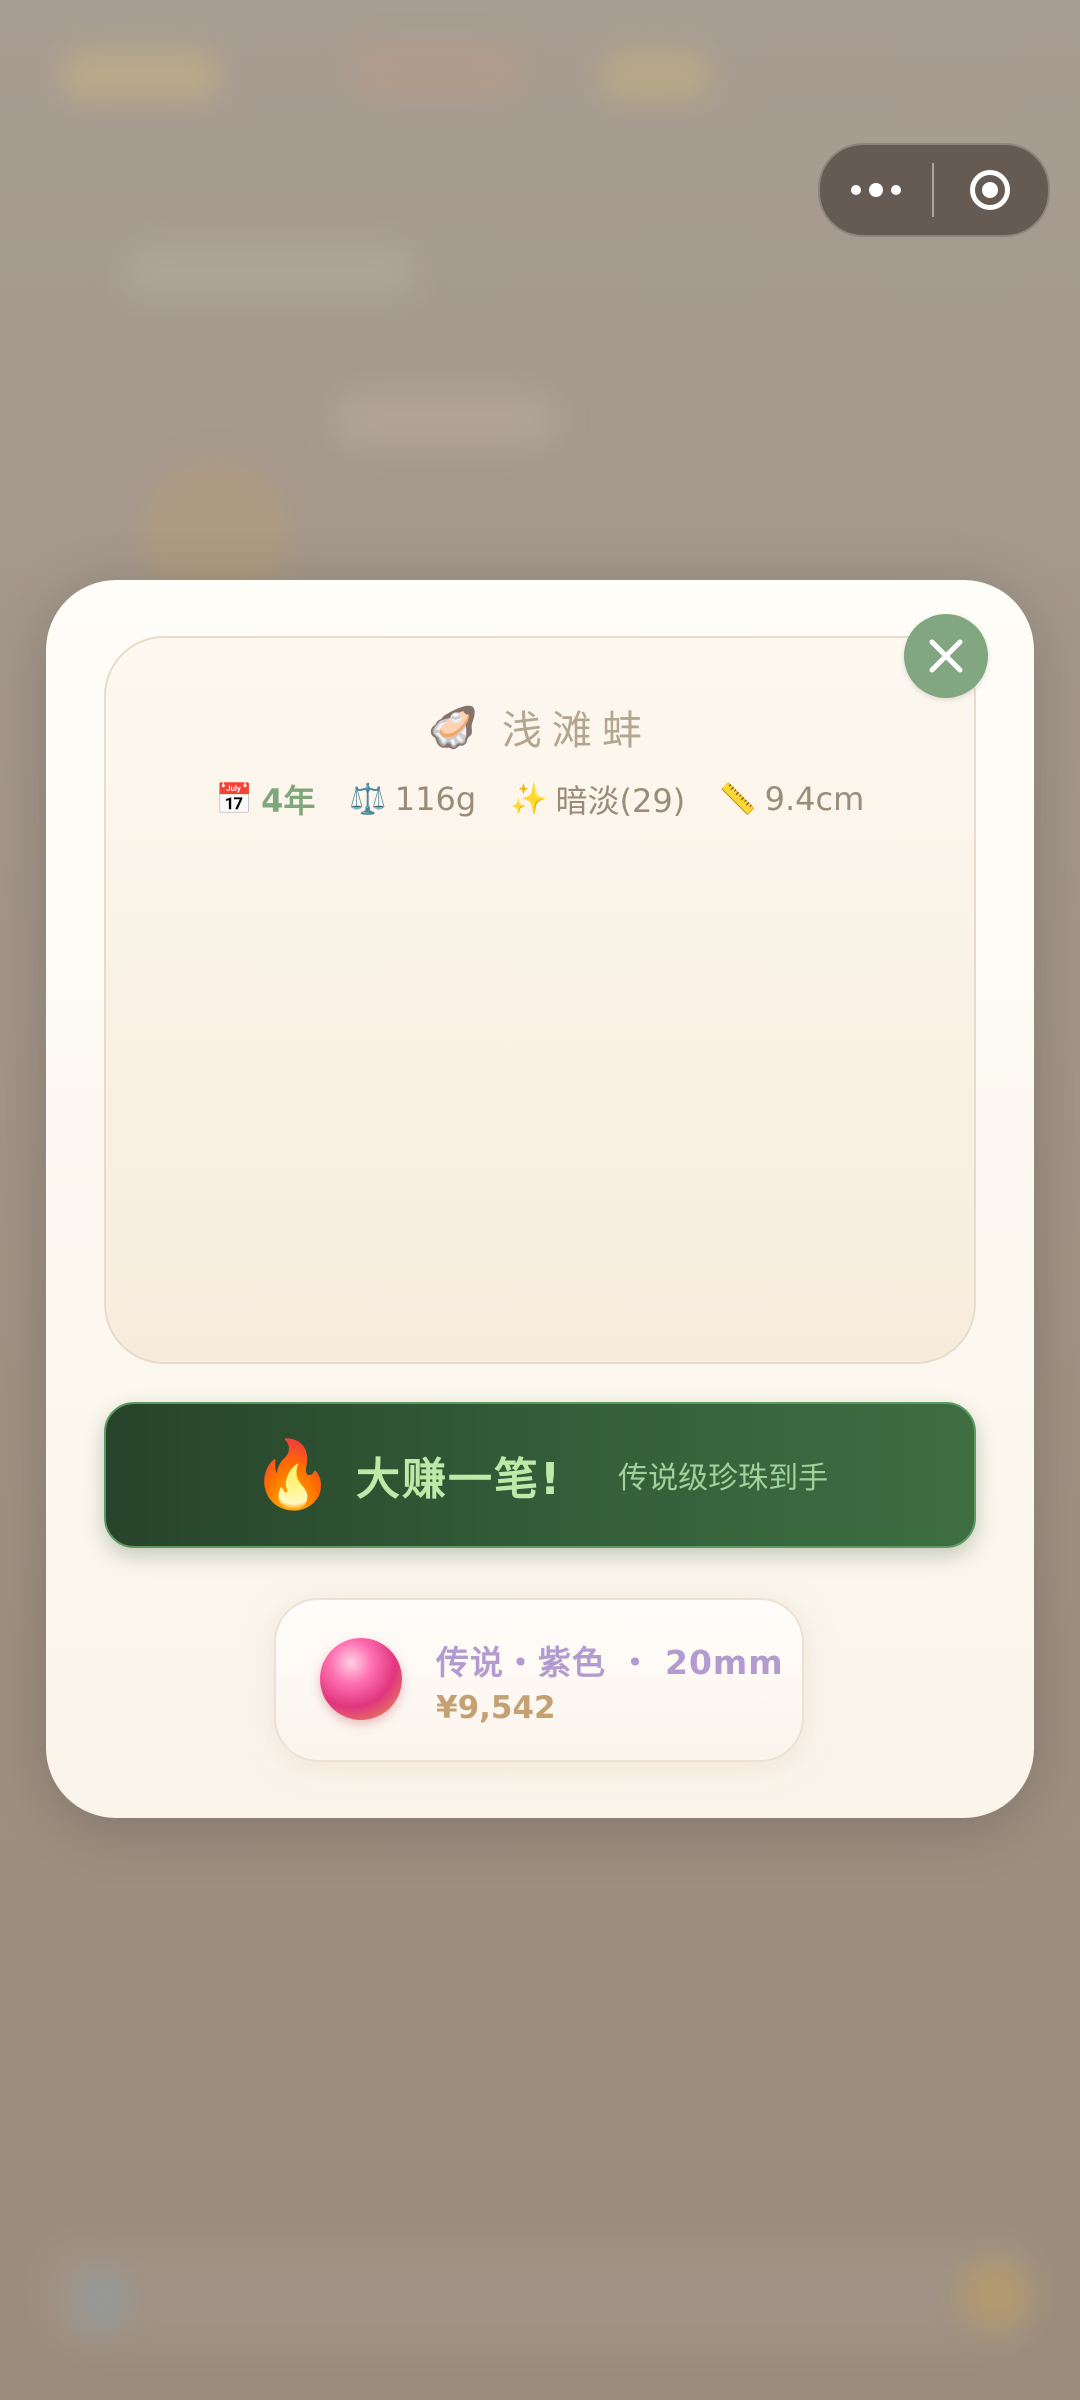 The image size is (1080, 2400). What do you see at coordinates (529, 799) in the screenshot?
I see `sparkles-icon: ✨` at bounding box center [529, 799].